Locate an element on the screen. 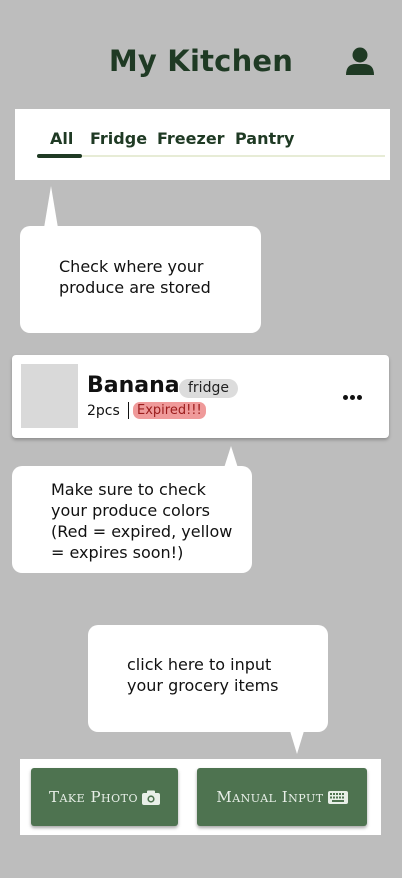 This screenshot has width=402, height=878. tab-active-indicator is located at coordinates (59, 156).